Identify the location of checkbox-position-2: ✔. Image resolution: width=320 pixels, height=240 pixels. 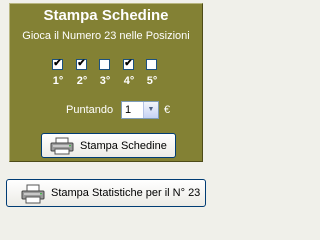
(81, 64).